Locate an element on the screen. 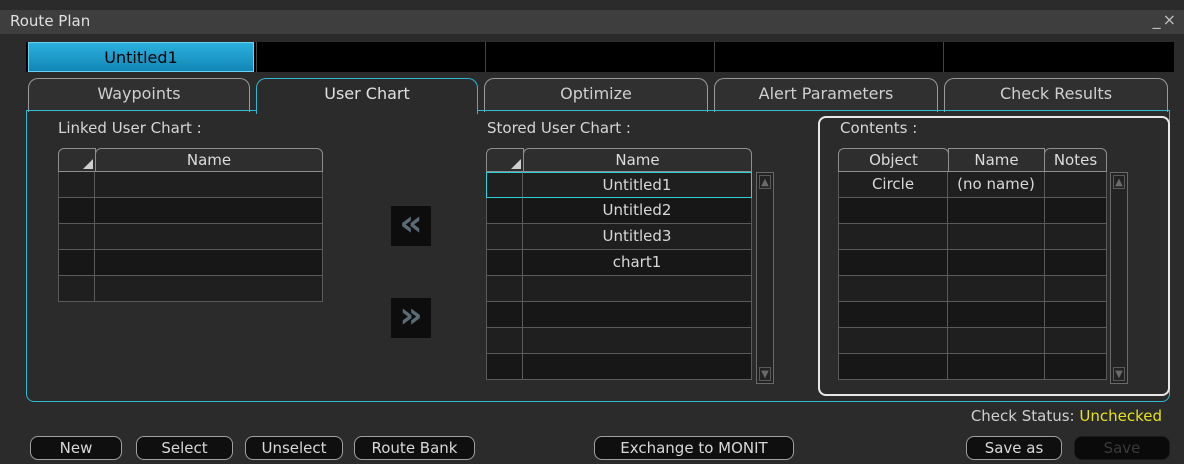 This screenshot has width=1184, height=464. route-bank-button: Route Bank is located at coordinates (414, 448).